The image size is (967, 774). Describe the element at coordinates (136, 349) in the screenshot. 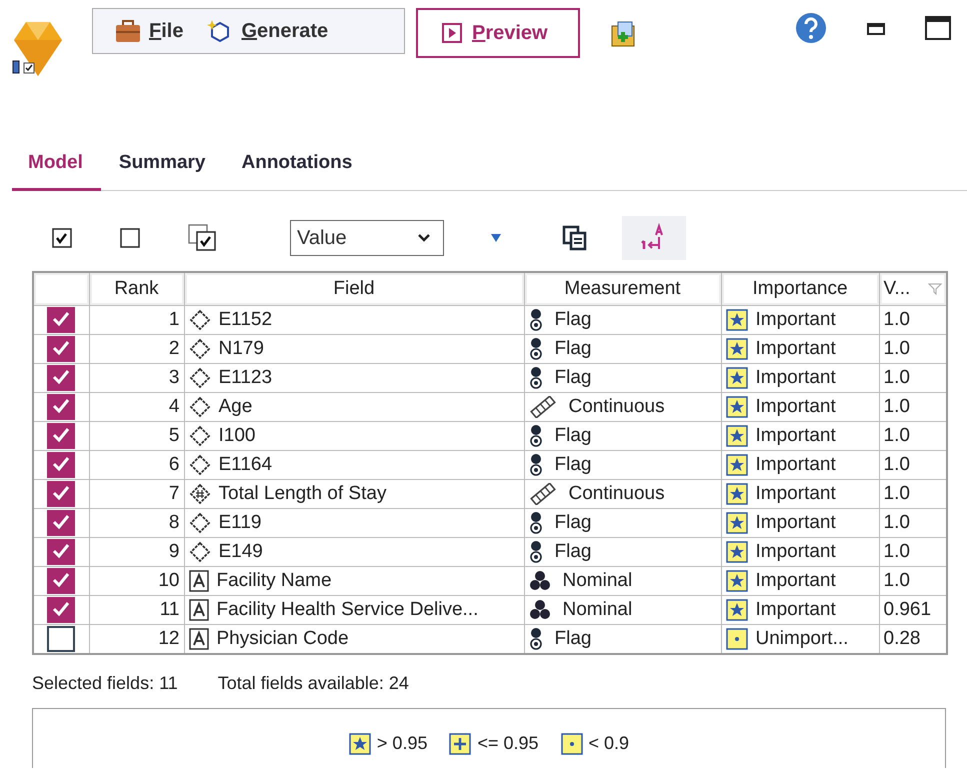

I see `rank-cell: 2` at that location.